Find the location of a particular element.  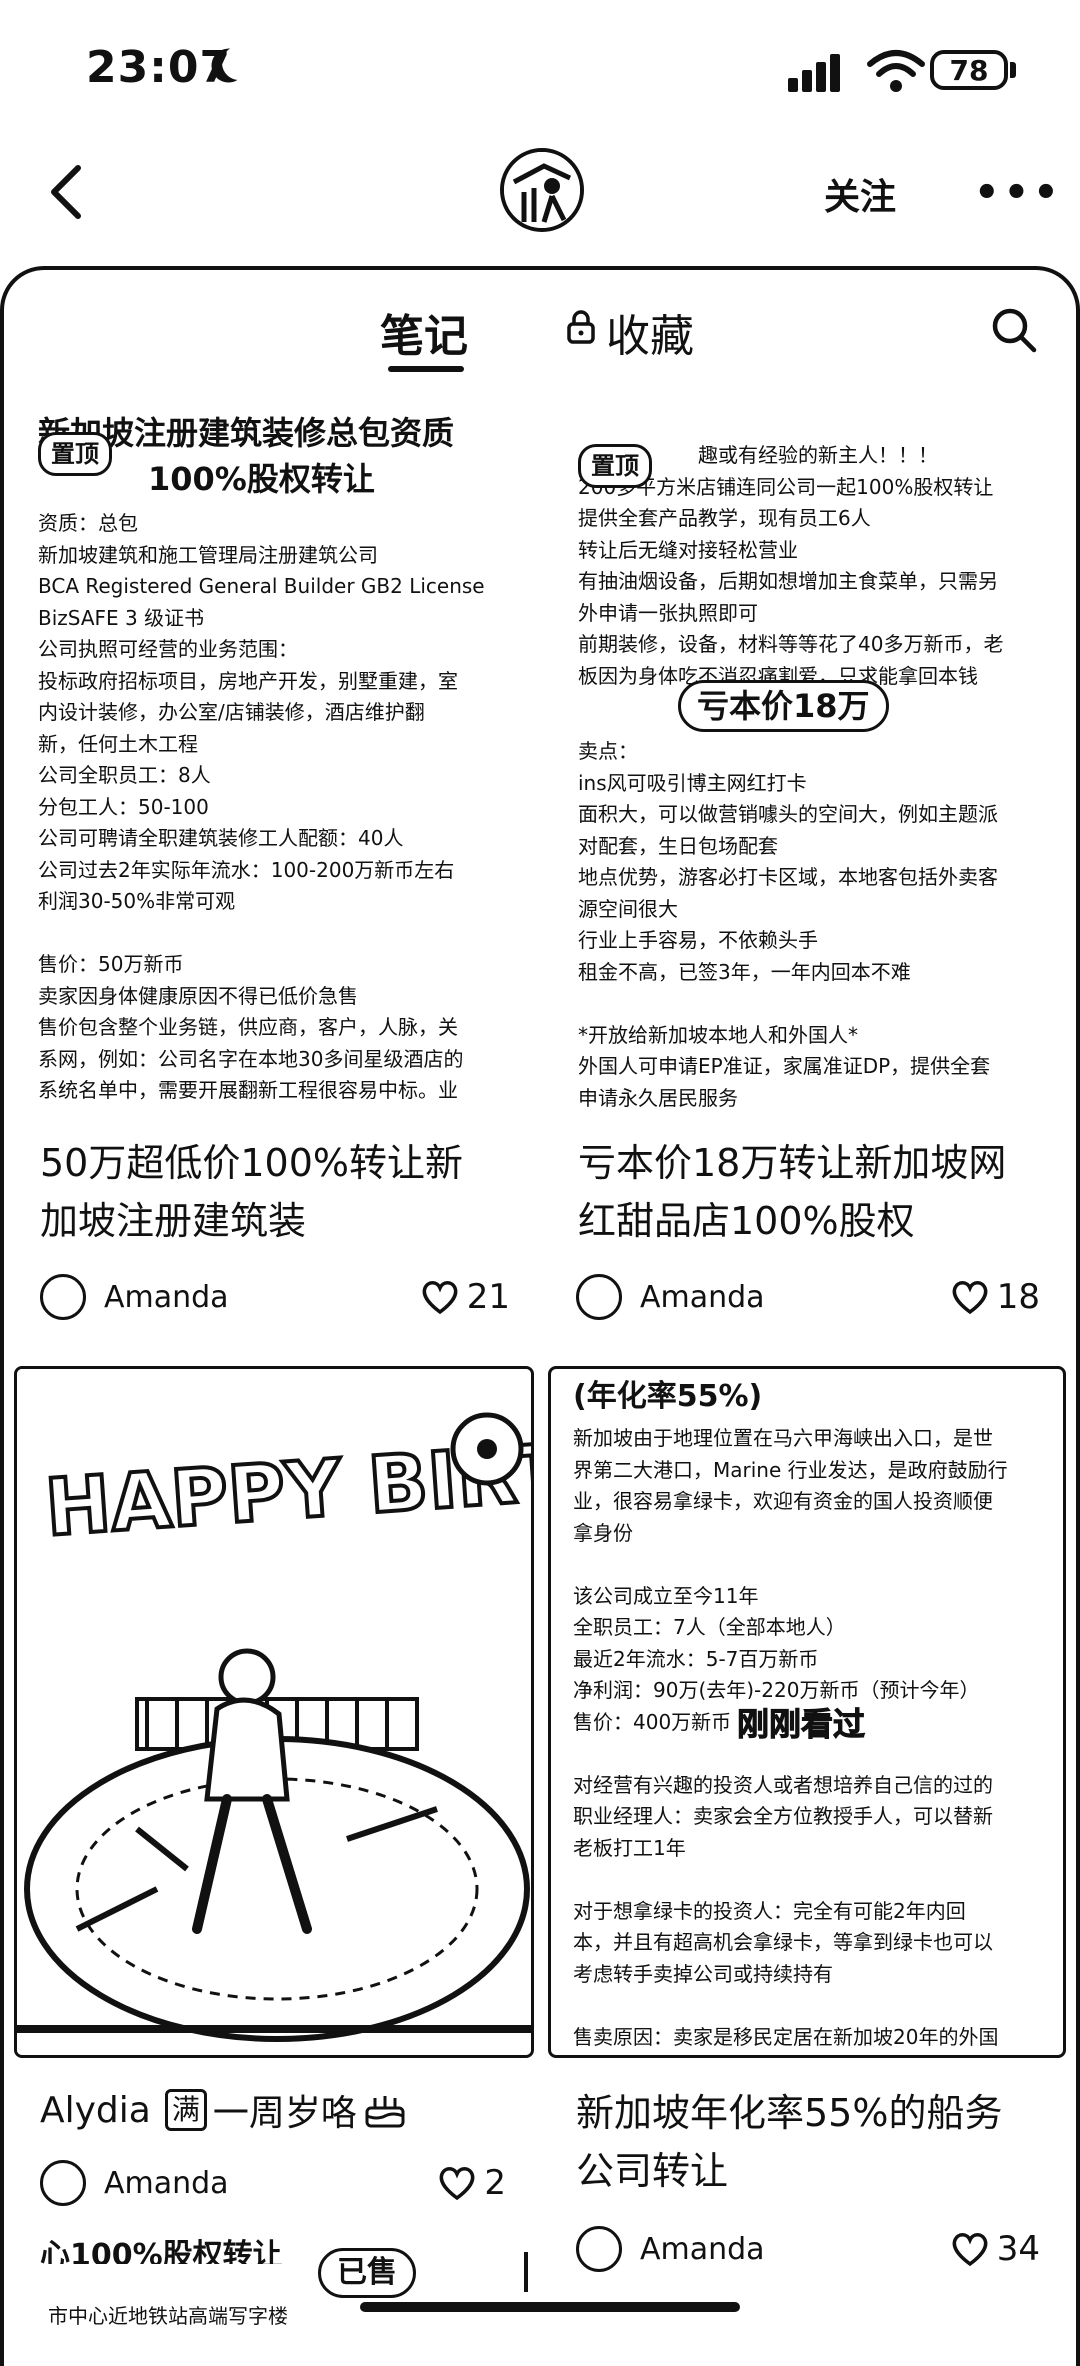

cover-line: 外国人可申请EP准证，家属准证DP，提供全套 is located at coordinates (784, 1066).